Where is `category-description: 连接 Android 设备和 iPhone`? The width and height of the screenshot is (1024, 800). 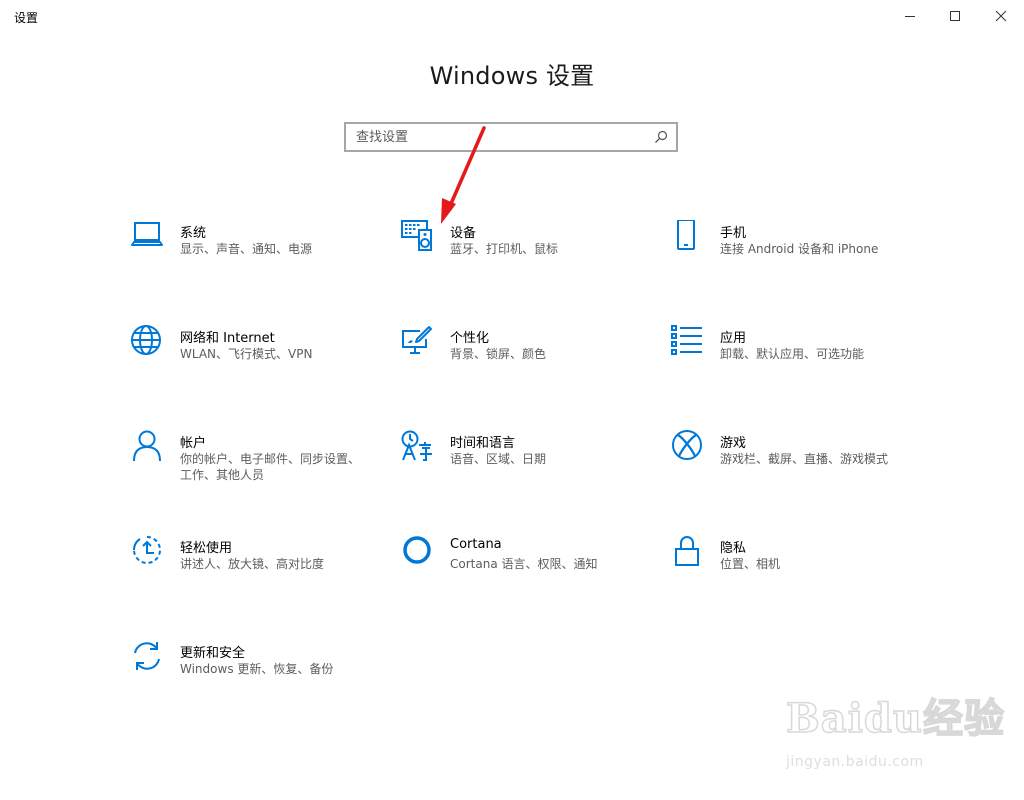 category-description: 连接 Android 设备和 iPhone is located at coordinates (799, 249).